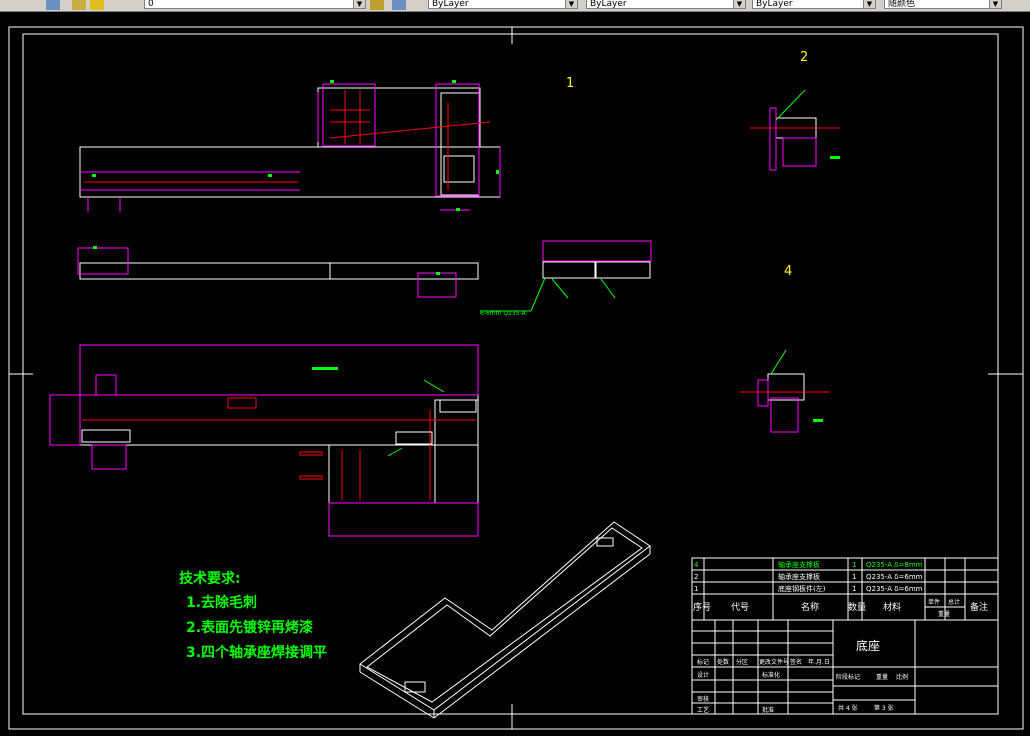  What do you see at coordinates (377, 5) in the screenshot?
I see `make-current-icon` at bounding box center [377, 5].